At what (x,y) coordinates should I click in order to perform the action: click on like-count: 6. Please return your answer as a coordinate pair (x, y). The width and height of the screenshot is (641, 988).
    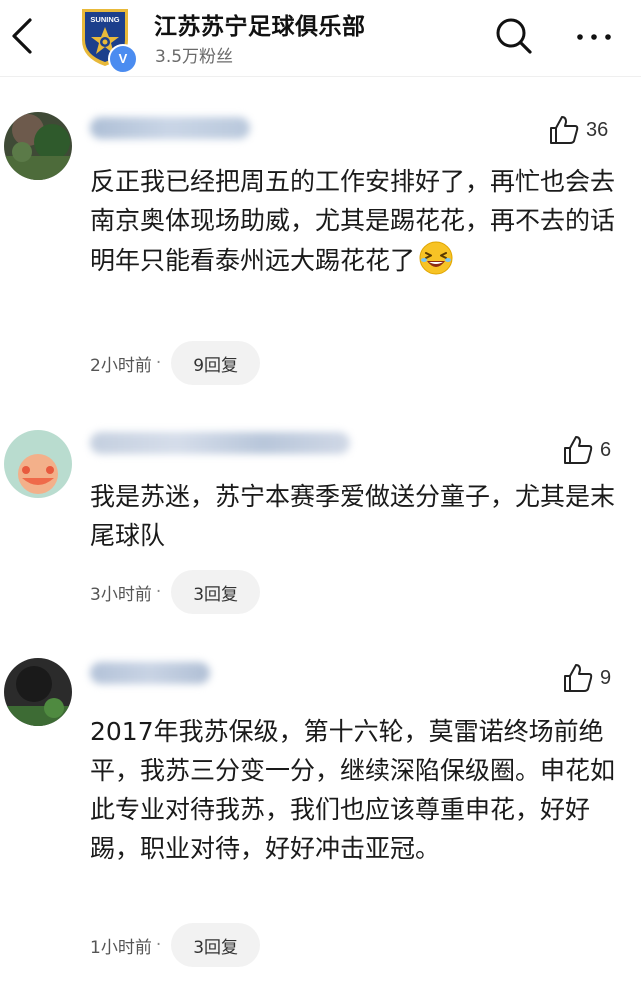
    Looking at the image, I should click on (606, 449).